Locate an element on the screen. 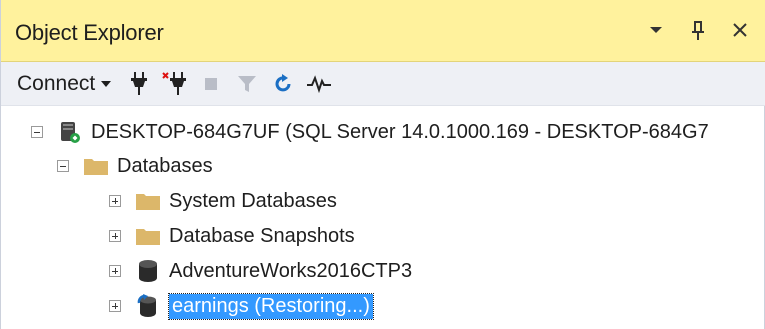 The height and width of the screenshot is (329, 765). window-position-dropdown-icon is located at coordinates (656, 30).